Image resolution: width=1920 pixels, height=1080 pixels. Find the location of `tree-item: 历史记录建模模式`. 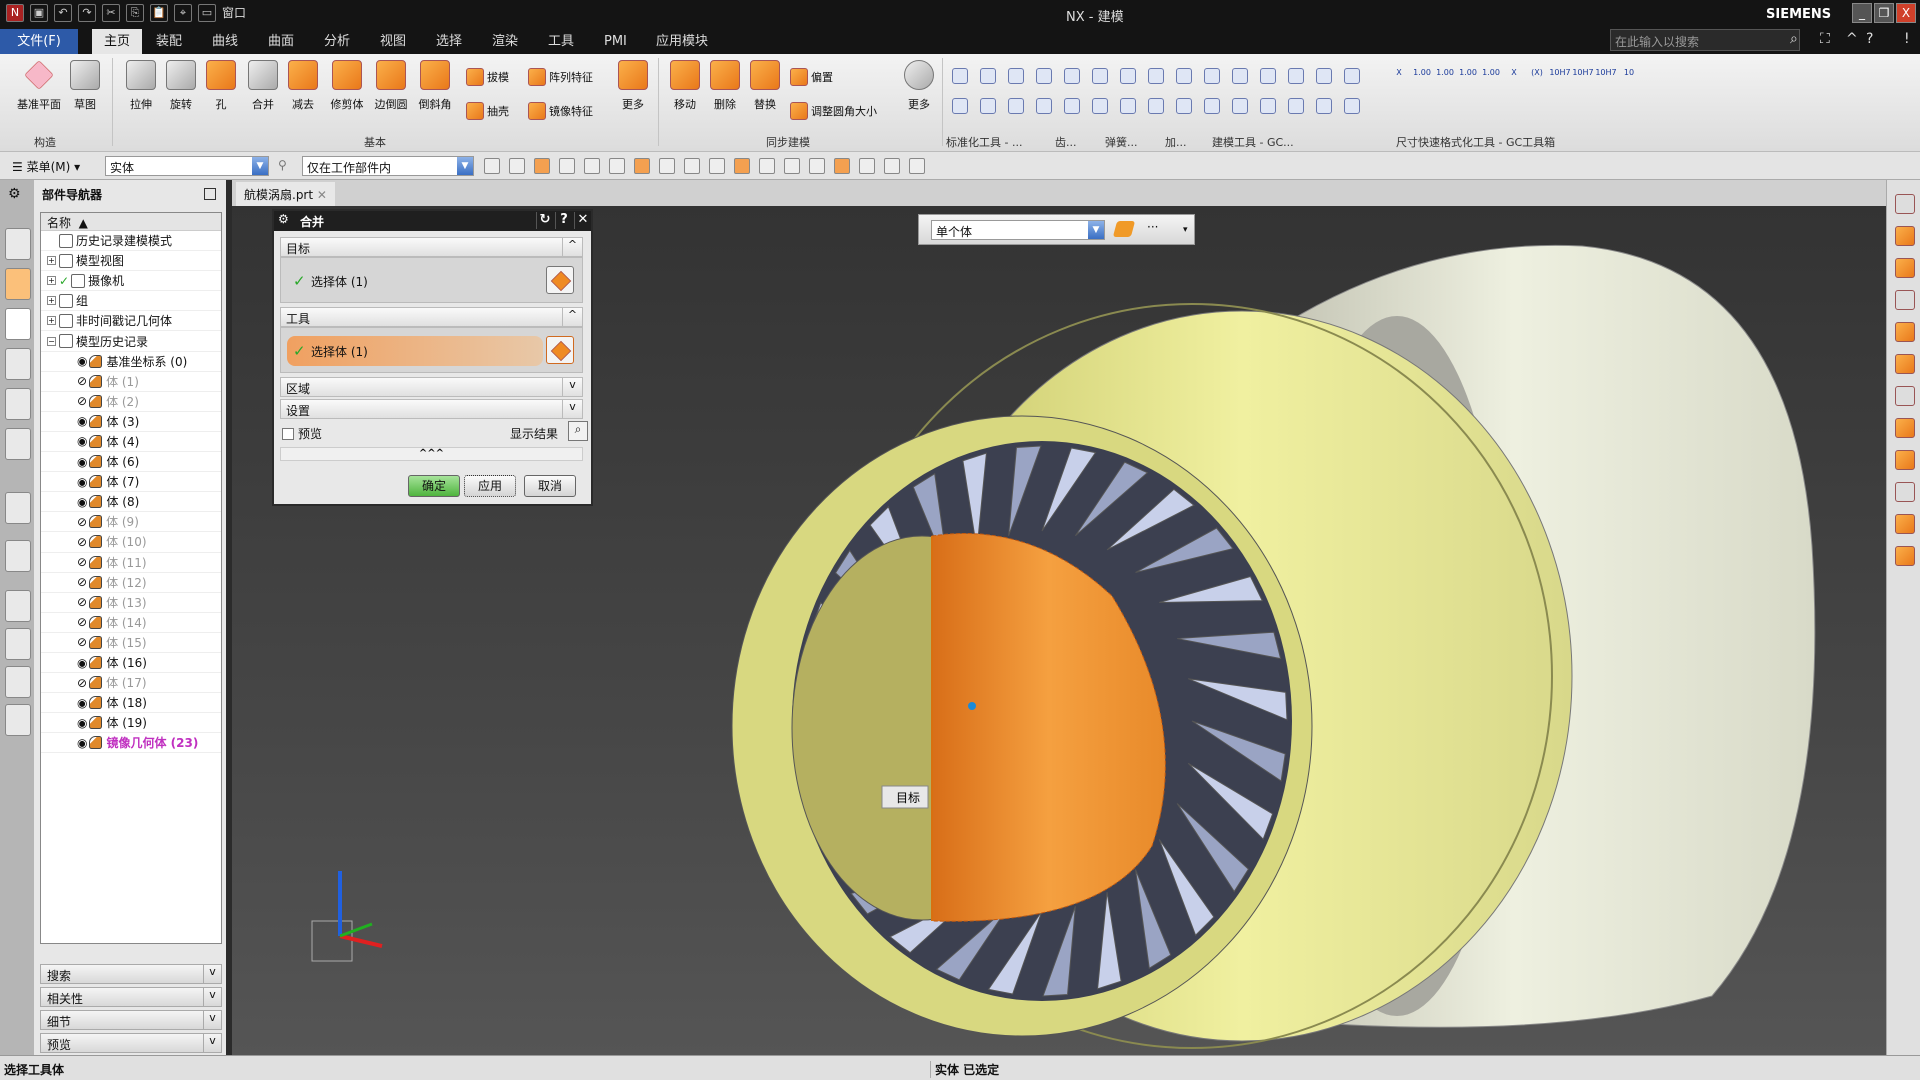

tree-item: 历史记录建模模式 is located at coordinates (131, 241).